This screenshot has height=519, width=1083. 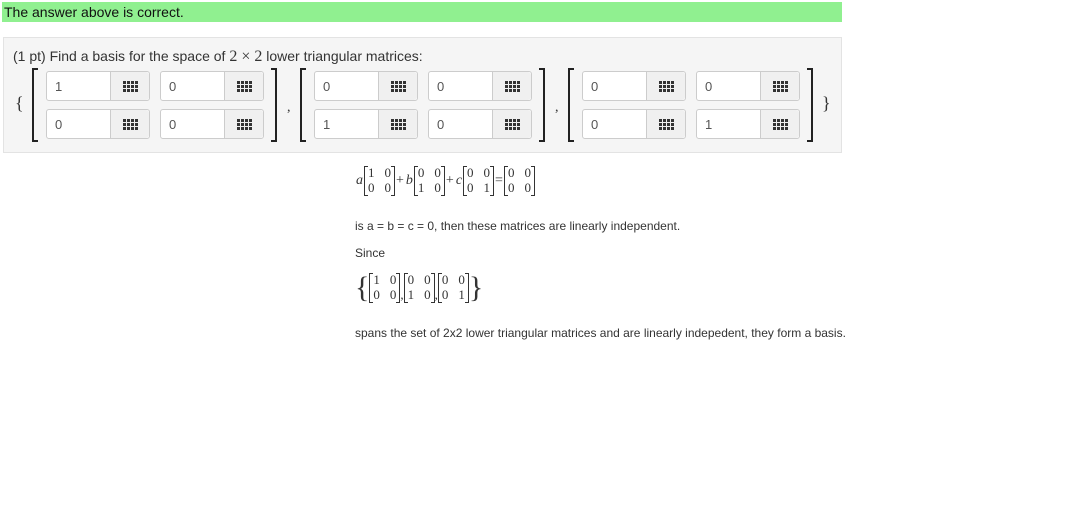 I want to click on matrix-3-a12-grid-button, so click(x=779, y=86).